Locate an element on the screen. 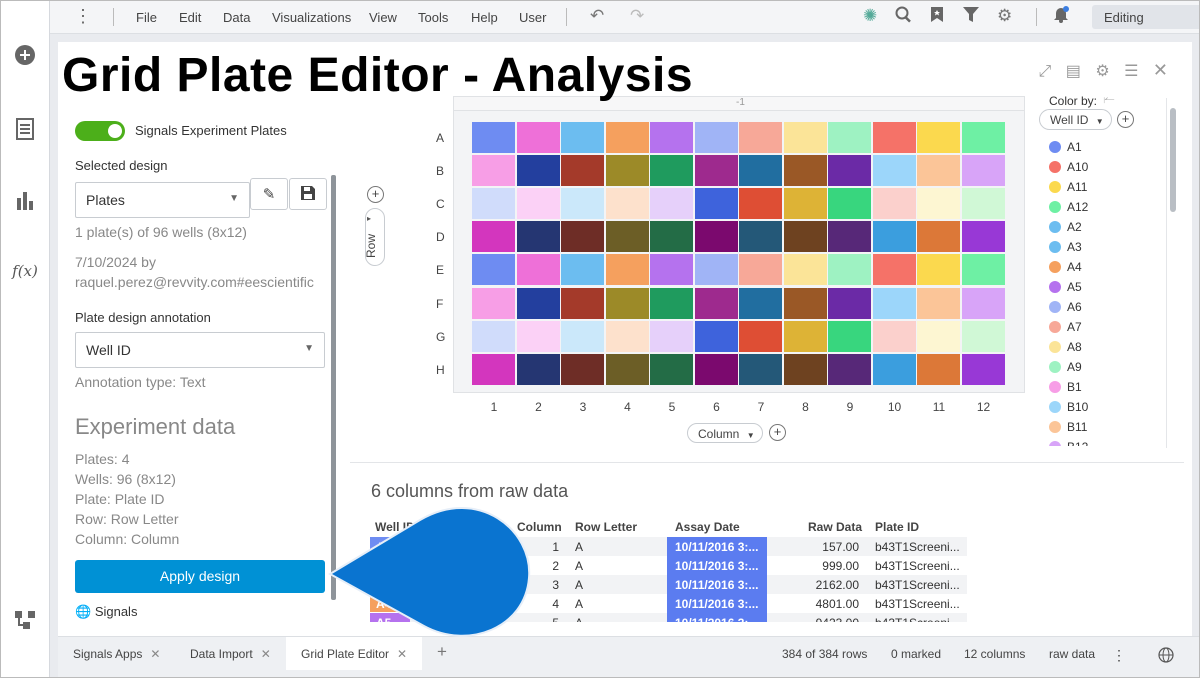 This screenshot has height=678, width=1200. scroll-thumb is located at coordinates (1173, 160).